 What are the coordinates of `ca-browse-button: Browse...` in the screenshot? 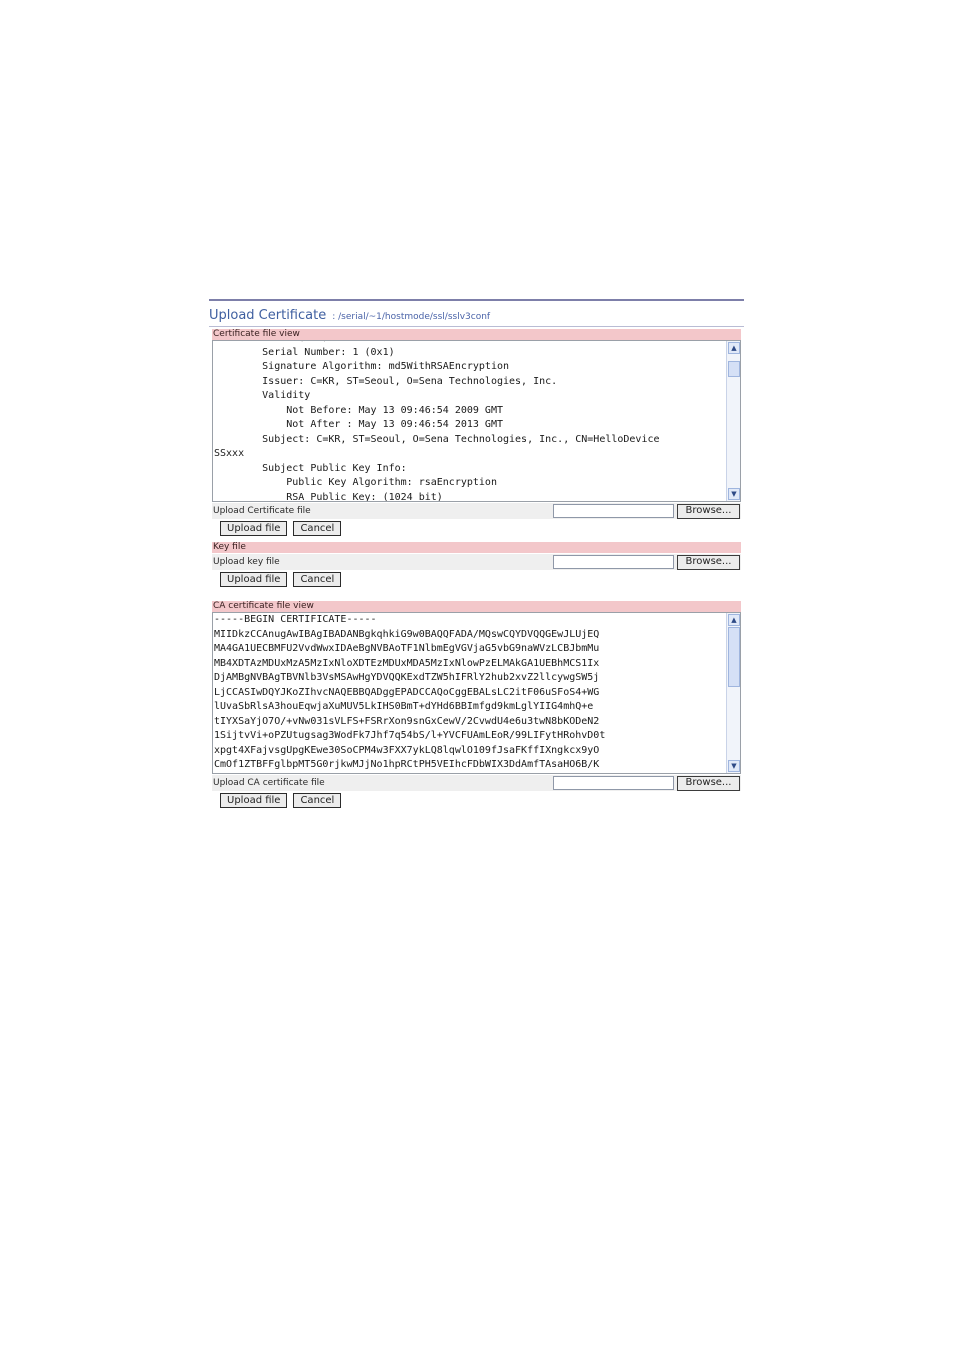 It's located at (708, 783).